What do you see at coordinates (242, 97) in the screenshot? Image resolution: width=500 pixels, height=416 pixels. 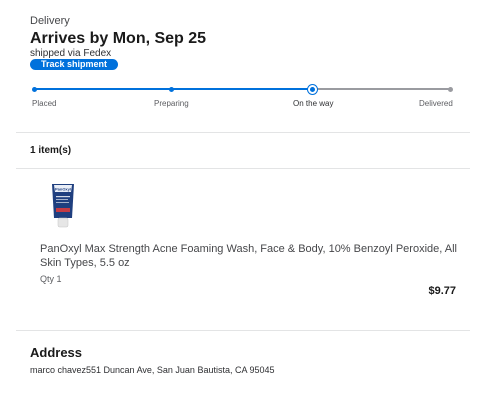 I see `shipment-progress: Placed Preparing On the way Delivered` at bounding box center [242, 97].